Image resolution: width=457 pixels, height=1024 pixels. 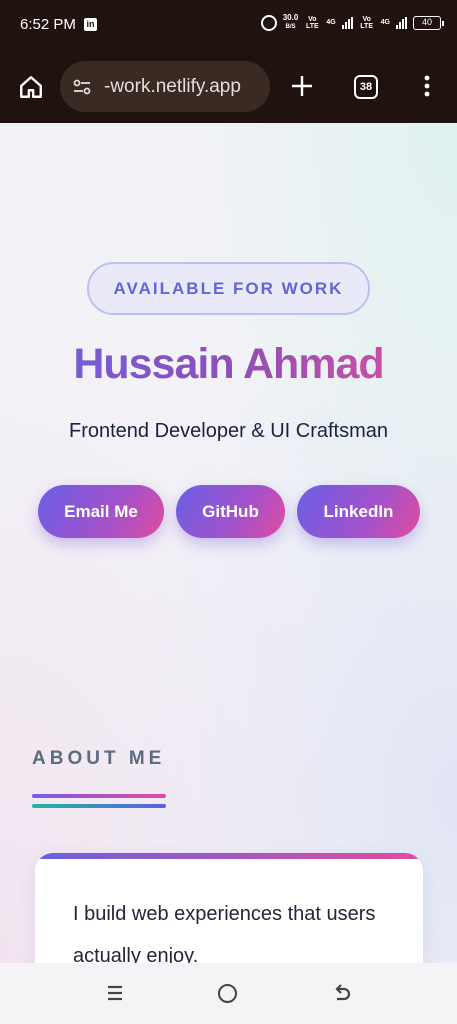 What do you see at coordinates (115, 993) in the screenshot?
I see `recents-icon` at bounding box center [115, 993].